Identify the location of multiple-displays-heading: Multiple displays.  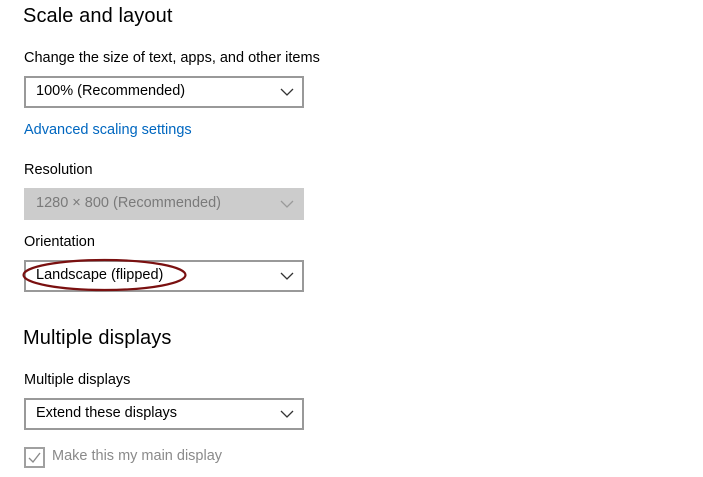
(97, 338).